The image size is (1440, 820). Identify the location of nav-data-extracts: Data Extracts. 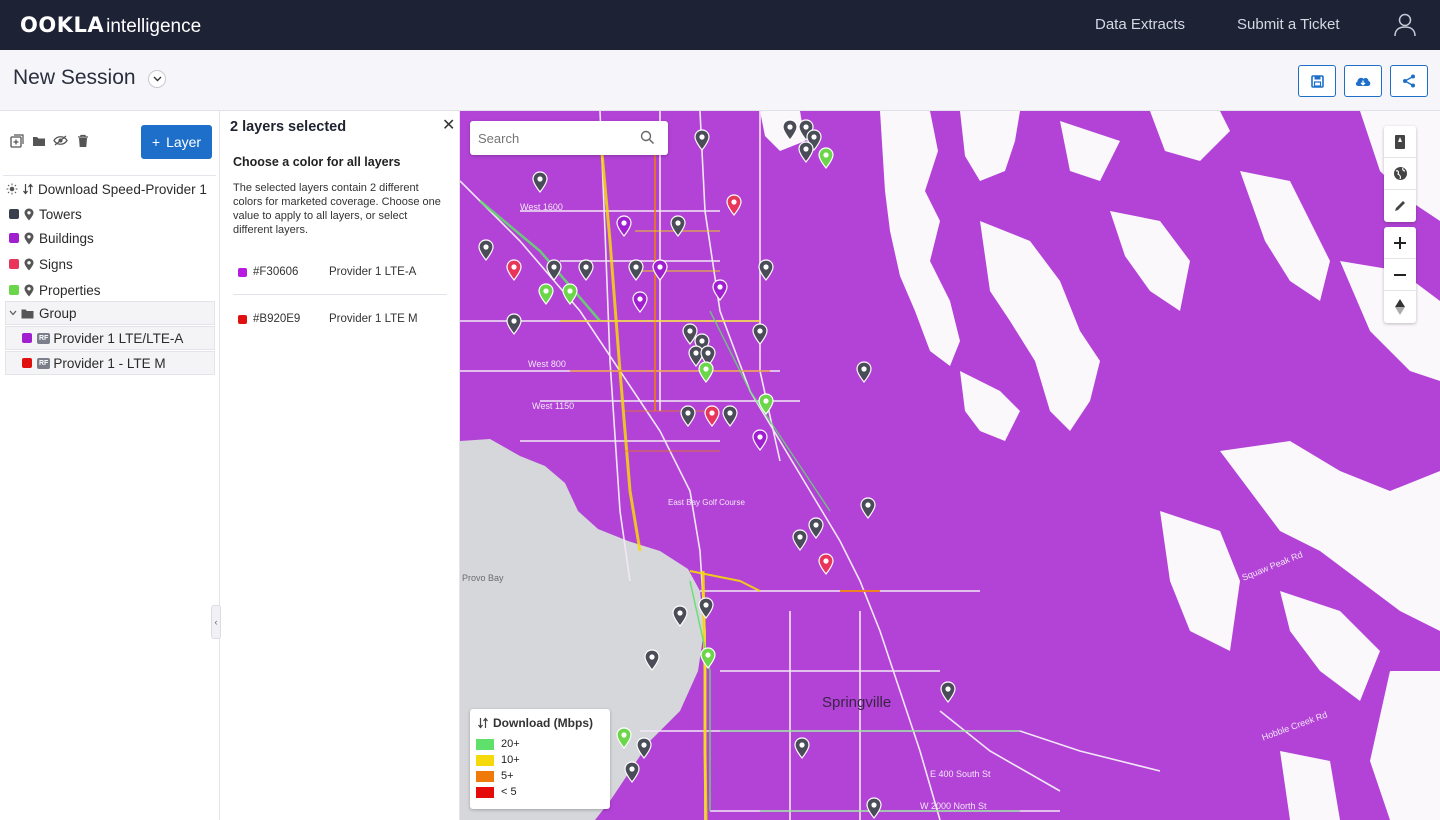
(1140, 24).